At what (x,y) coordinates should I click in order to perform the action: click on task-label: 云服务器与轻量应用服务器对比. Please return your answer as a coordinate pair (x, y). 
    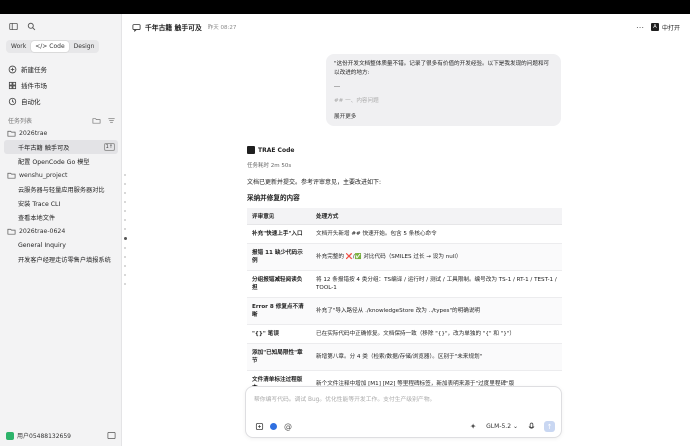
    Looking at the image, I should click on (61, 190).